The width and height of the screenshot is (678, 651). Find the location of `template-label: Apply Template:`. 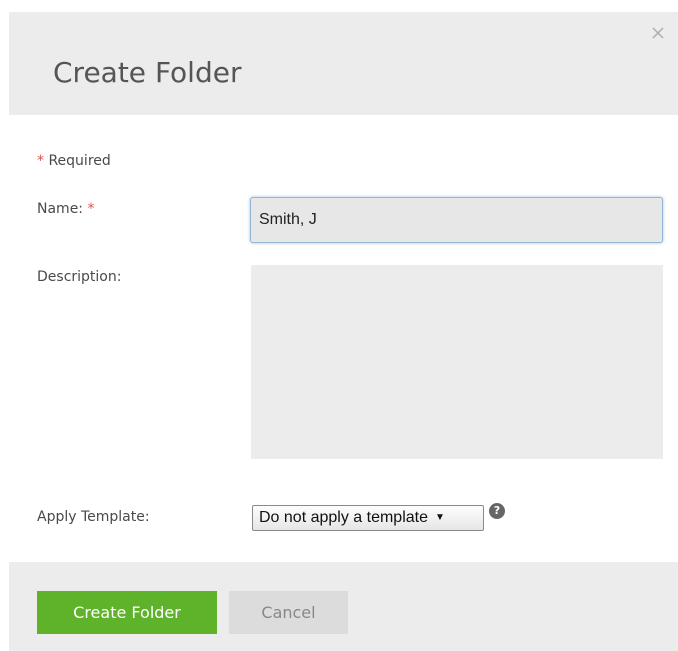

template-label: Apply Template: is located at coordinates (93, 517).